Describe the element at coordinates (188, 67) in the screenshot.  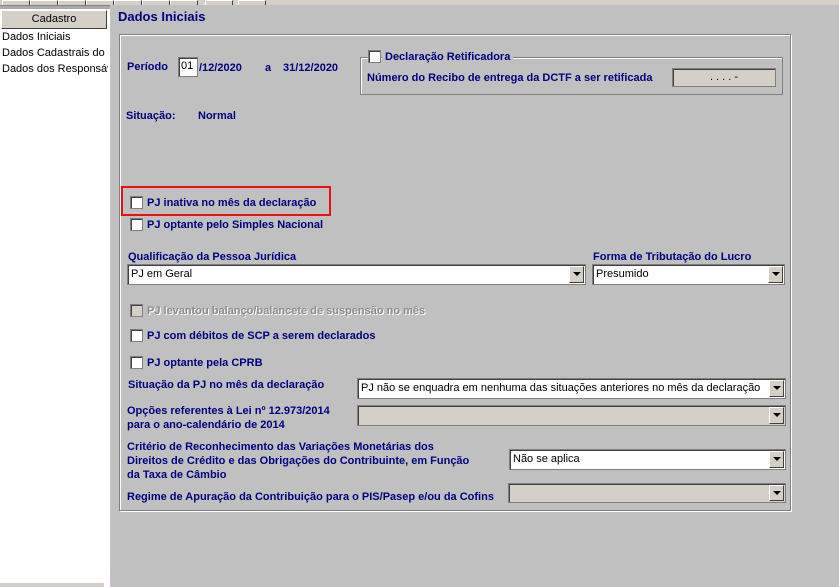
I see `periodo-day-input: 01` at that location.